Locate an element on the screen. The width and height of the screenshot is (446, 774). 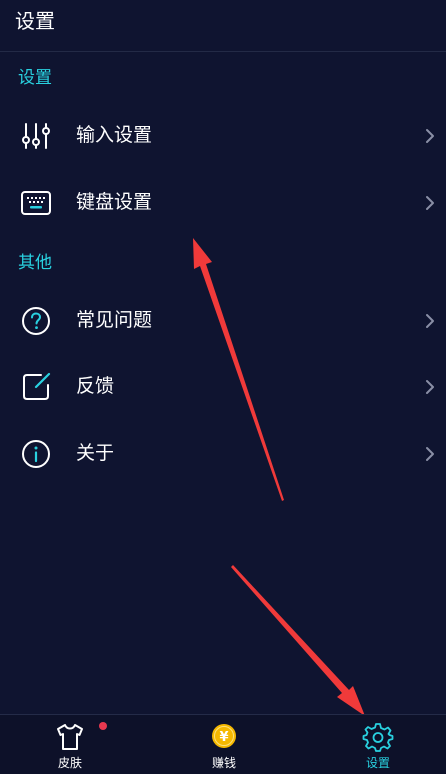
menu-item-input-settings: 输入设置 is located at coordinates (223, 136).